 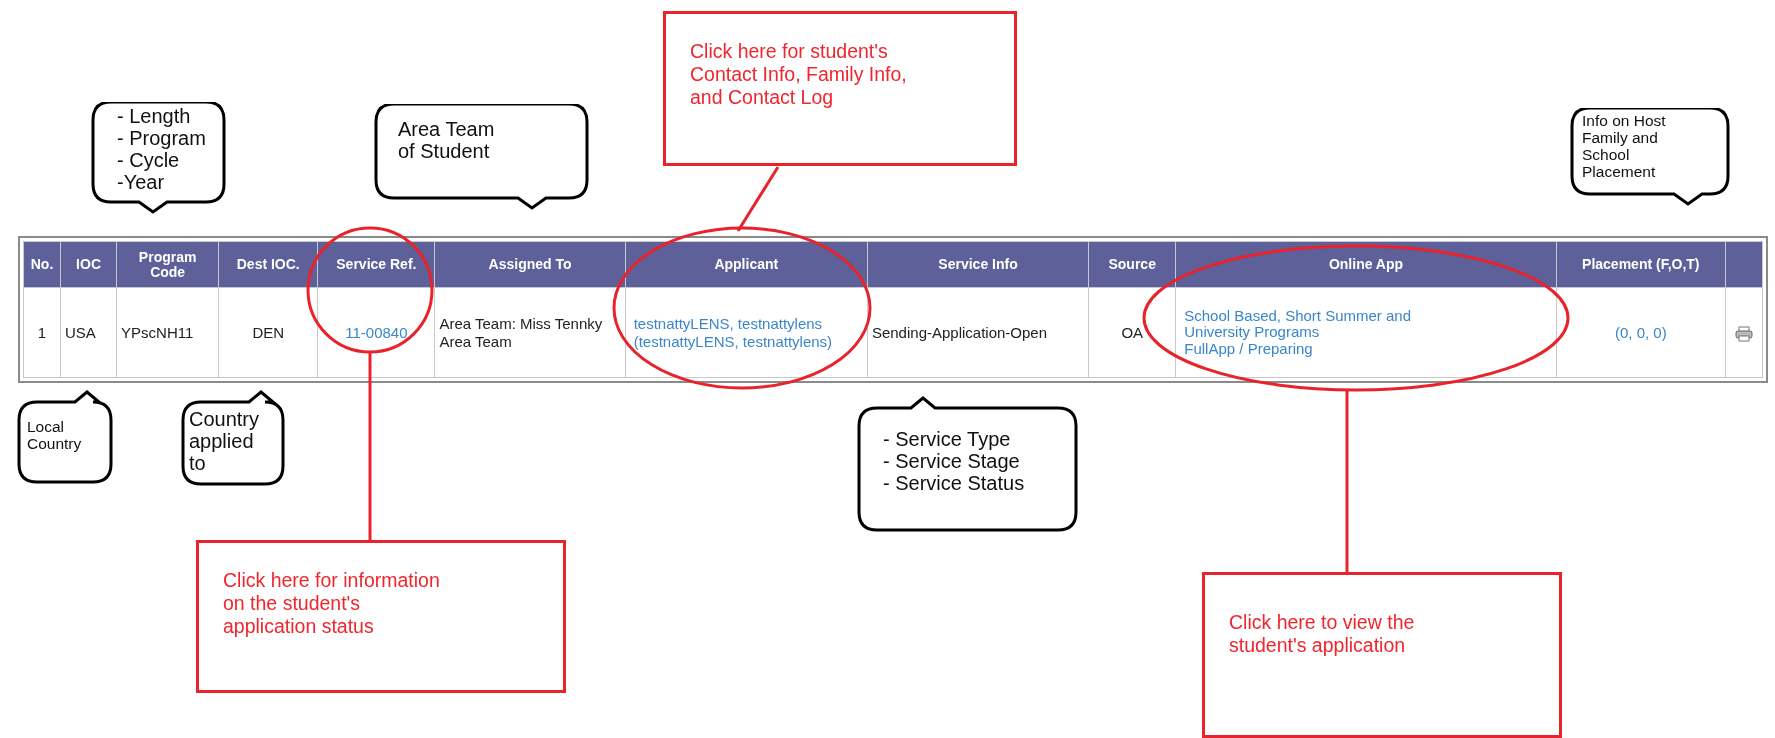 What do you see at coordinates (1132, 264) in the screenshot?
I see `column-header: Source` at bounding box center [1132, 264].